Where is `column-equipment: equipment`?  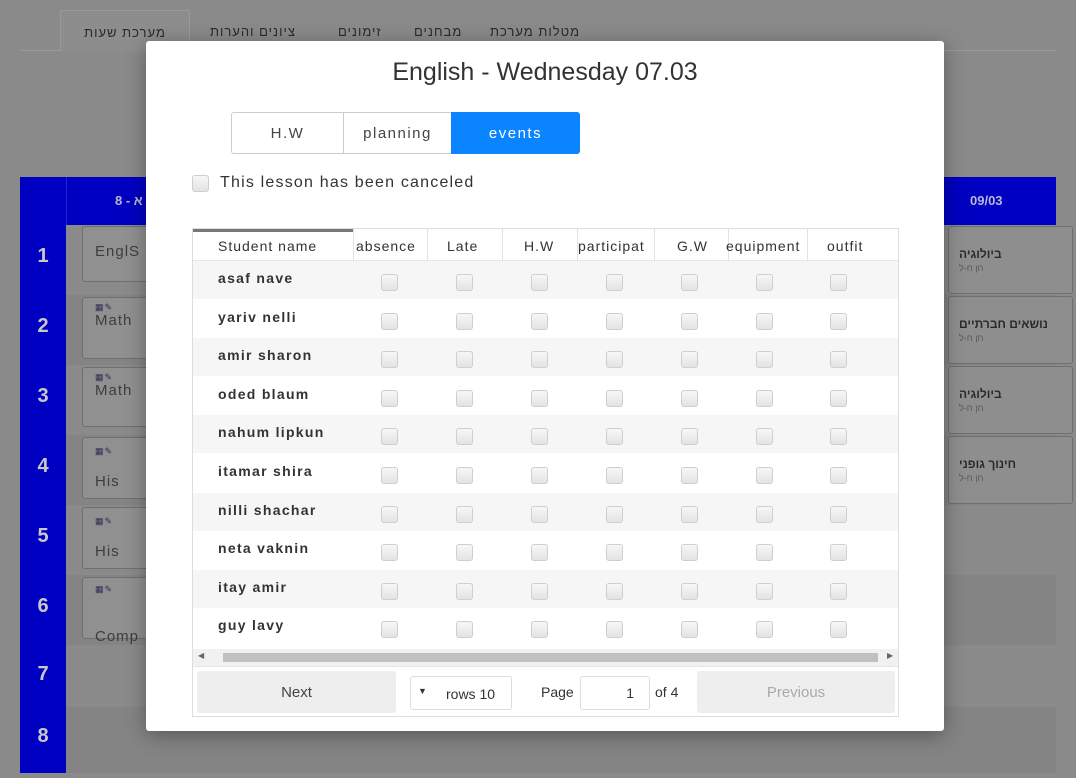
column-equipment: equipment is located at coordinates (763, 245).